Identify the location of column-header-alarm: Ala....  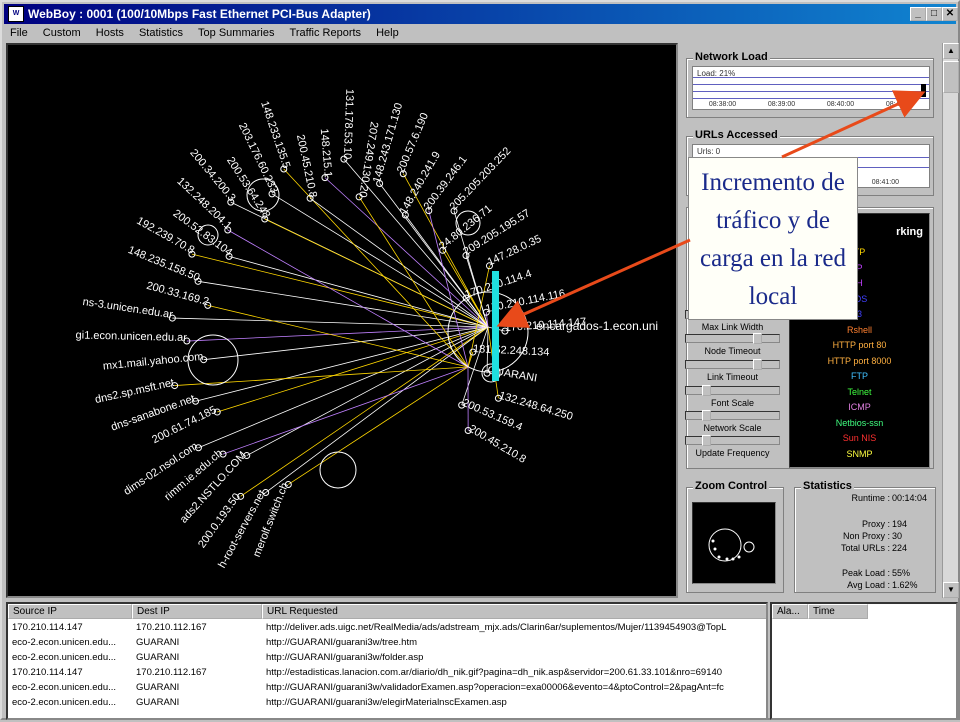
(790, 611).